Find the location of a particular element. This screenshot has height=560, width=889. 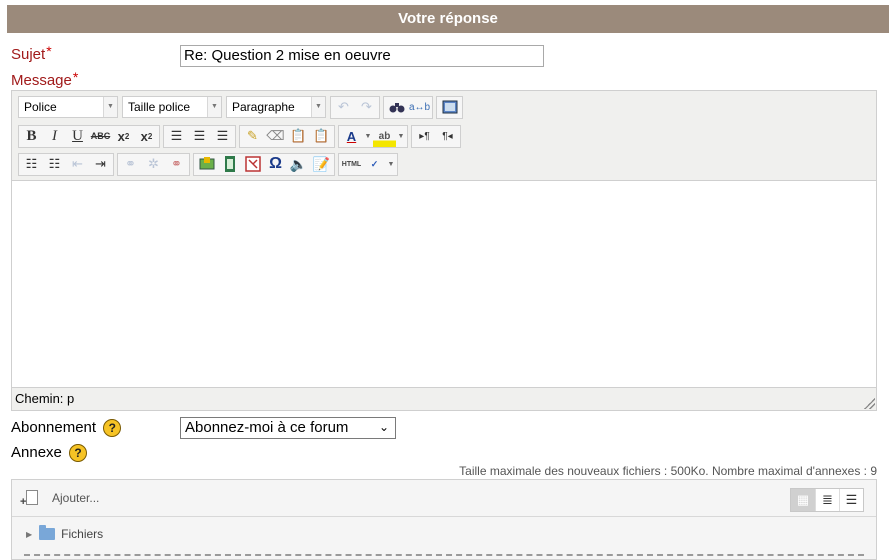

resize-grip-icon is located at coordinates (869, 403).